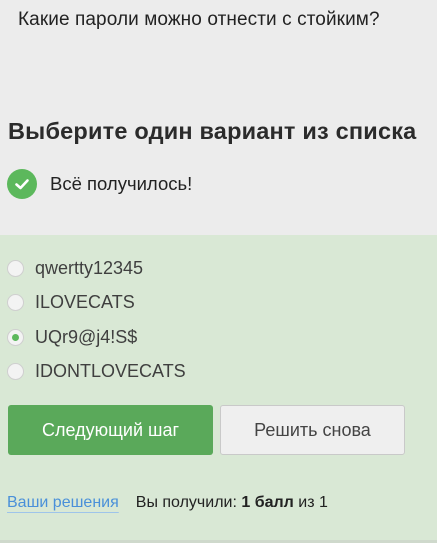  I want to click on solve-again-button: Решить снова, so click(312, 430).